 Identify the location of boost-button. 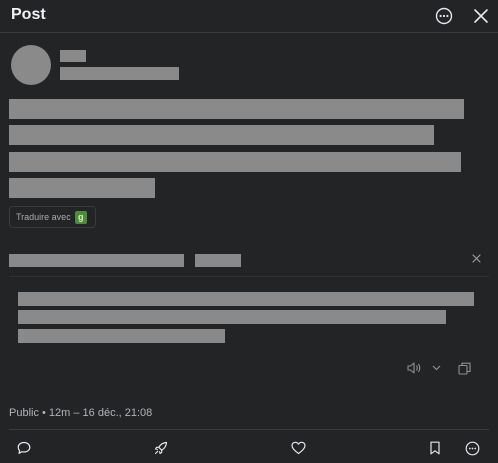
(161, 448).